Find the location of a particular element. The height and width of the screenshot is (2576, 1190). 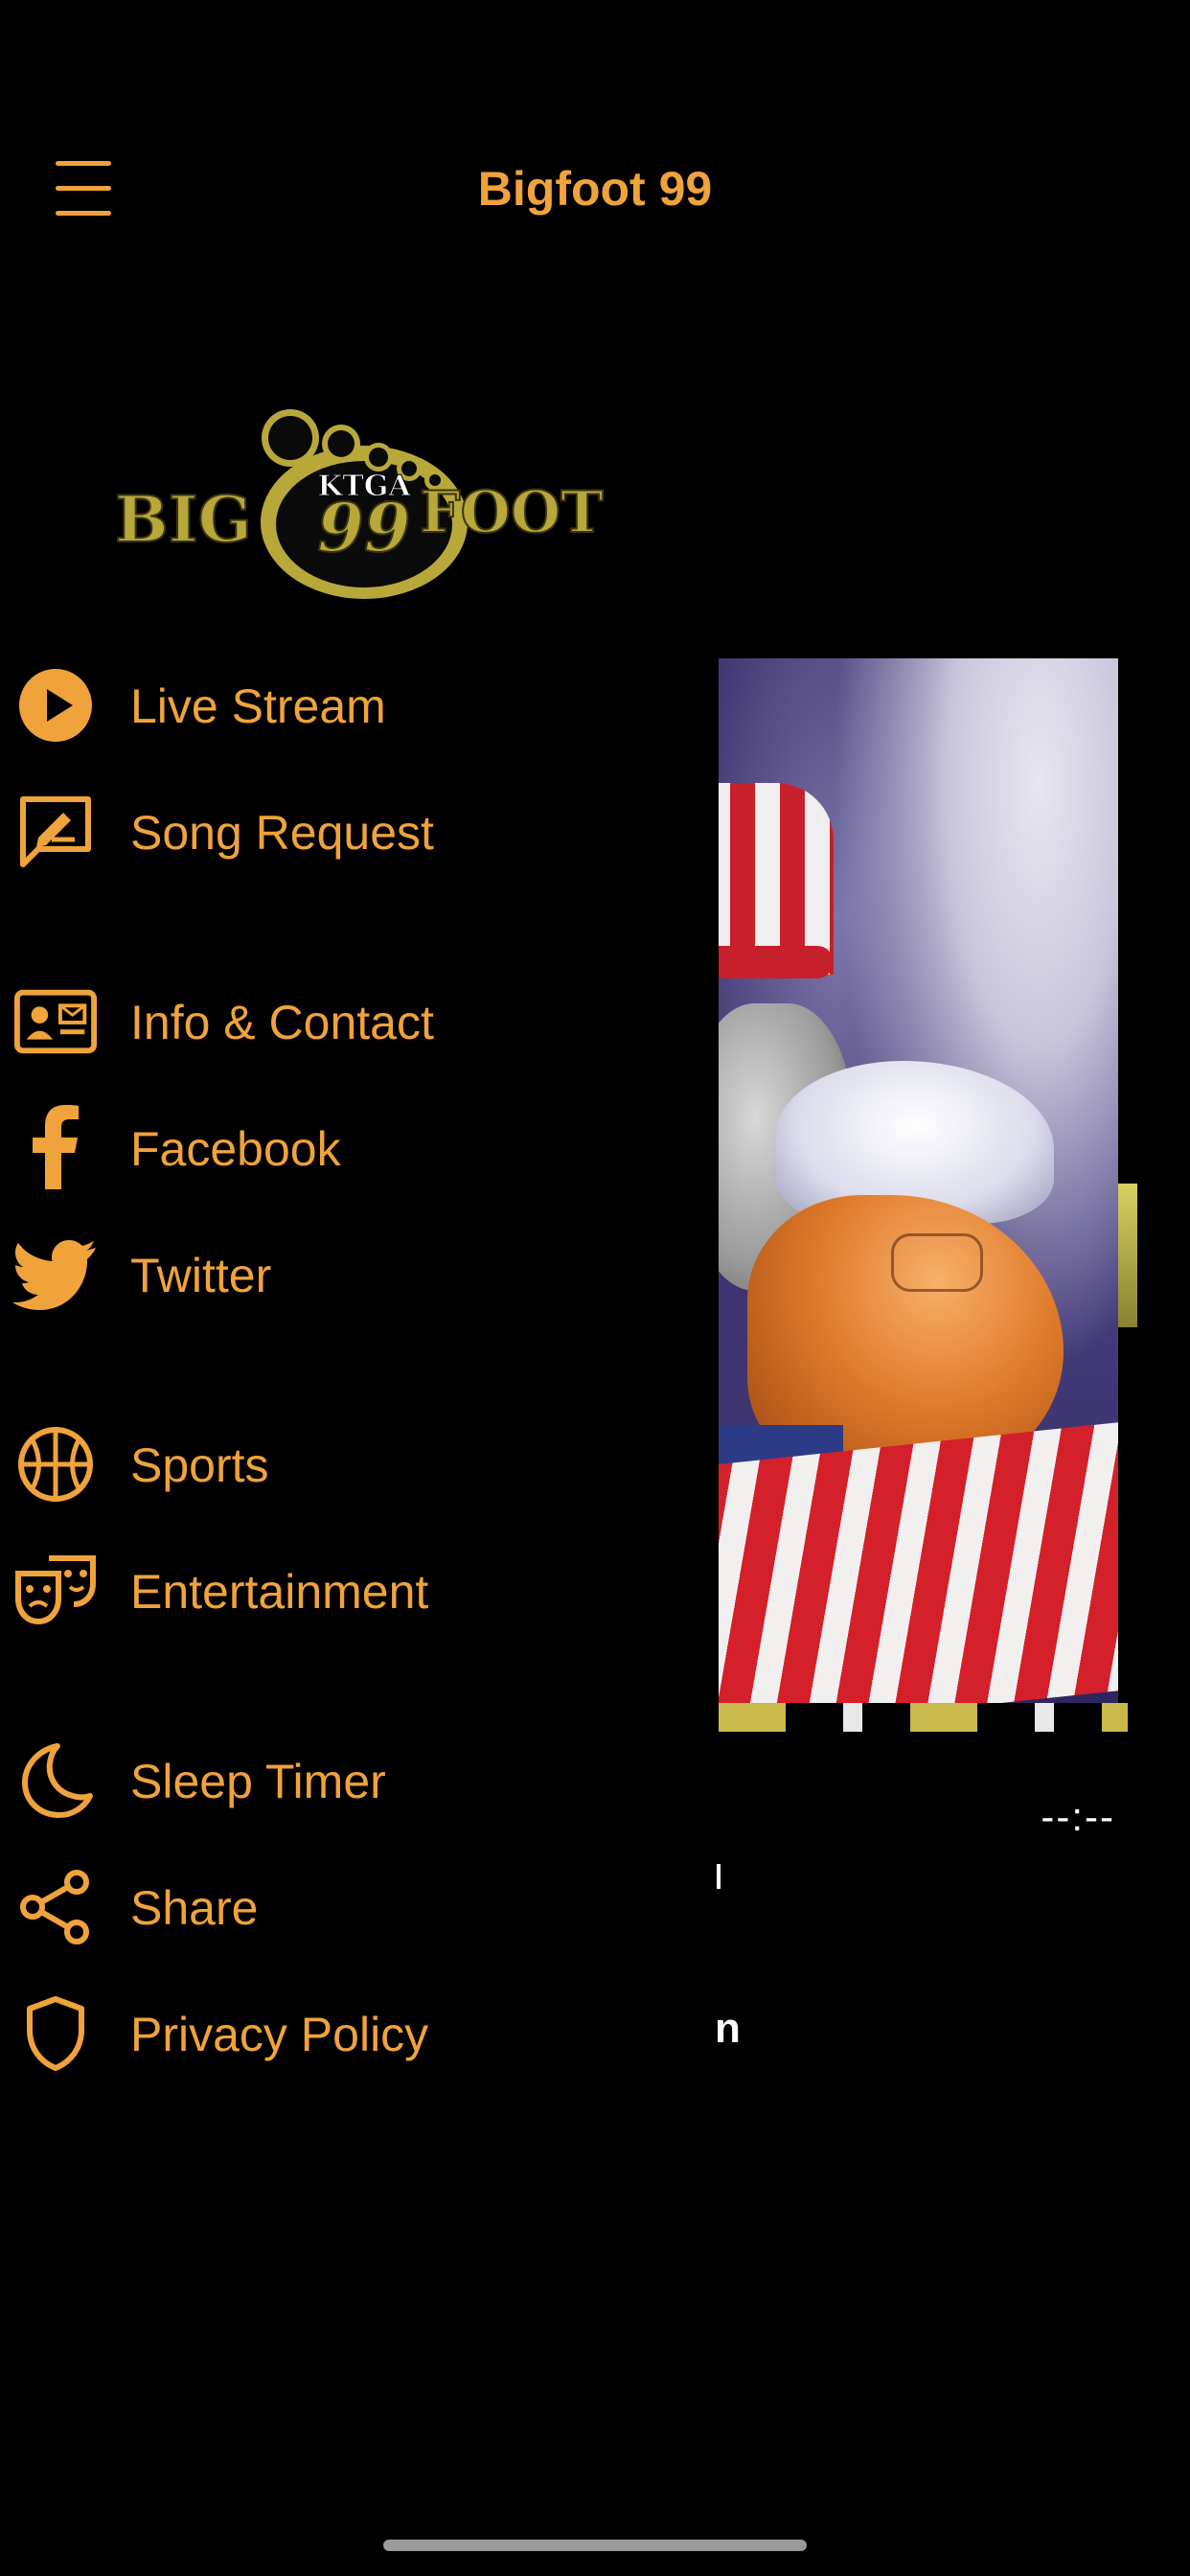

contact-card-icon is located at coordinates (56, 1021).